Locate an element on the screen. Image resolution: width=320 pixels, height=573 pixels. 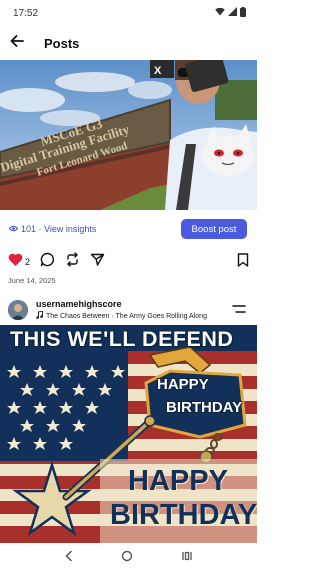
repost-button is located at coordinates (72, 262).